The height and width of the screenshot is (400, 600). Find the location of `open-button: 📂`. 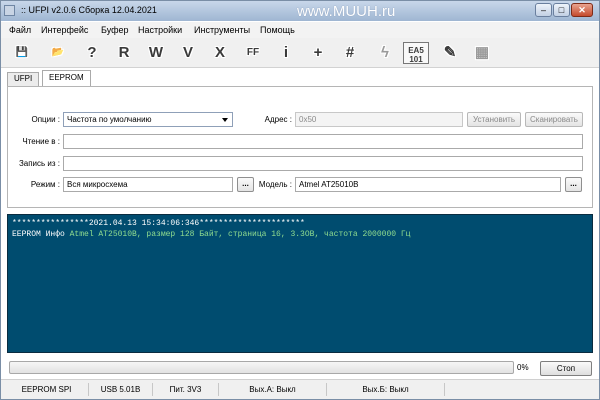

open-button: 📂 is located at coordinates (58, 53).